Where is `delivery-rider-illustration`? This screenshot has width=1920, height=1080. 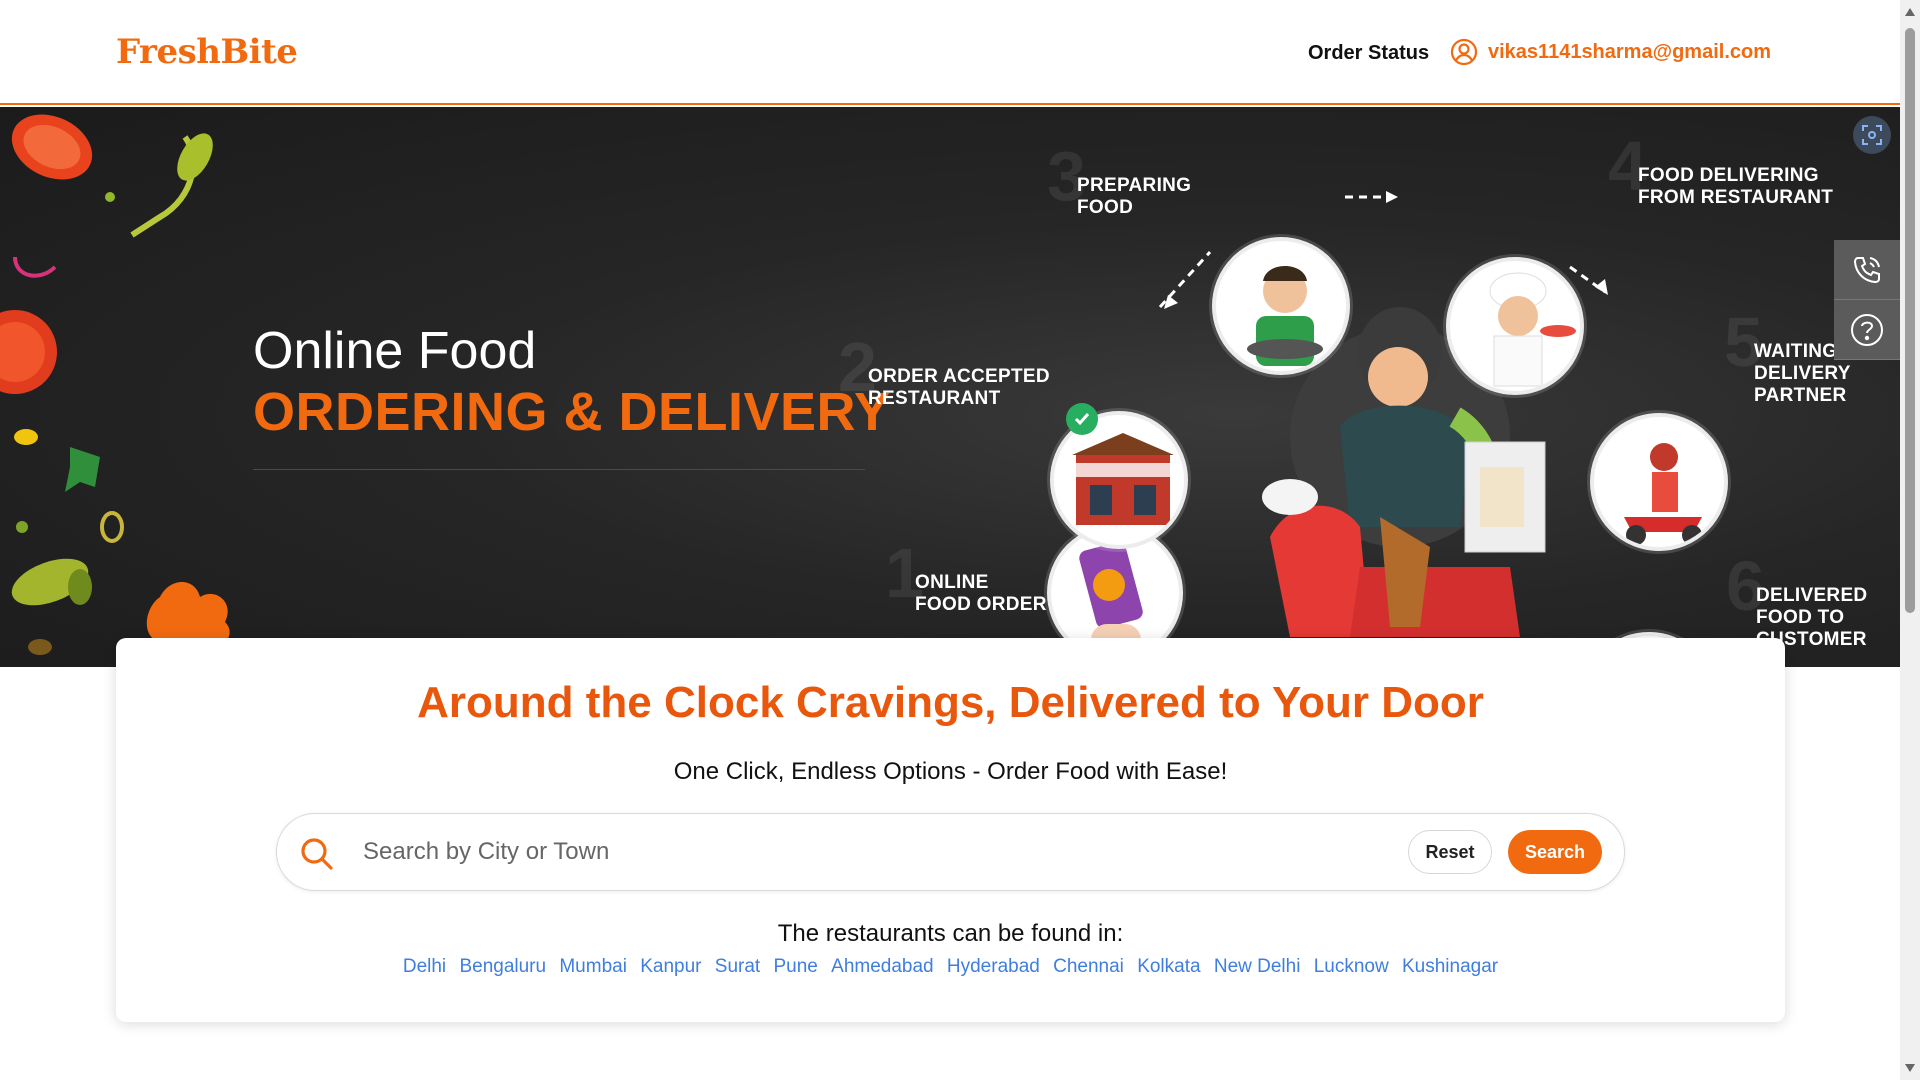
delivery-rider-illustration is located at coordinates (1404, 472).